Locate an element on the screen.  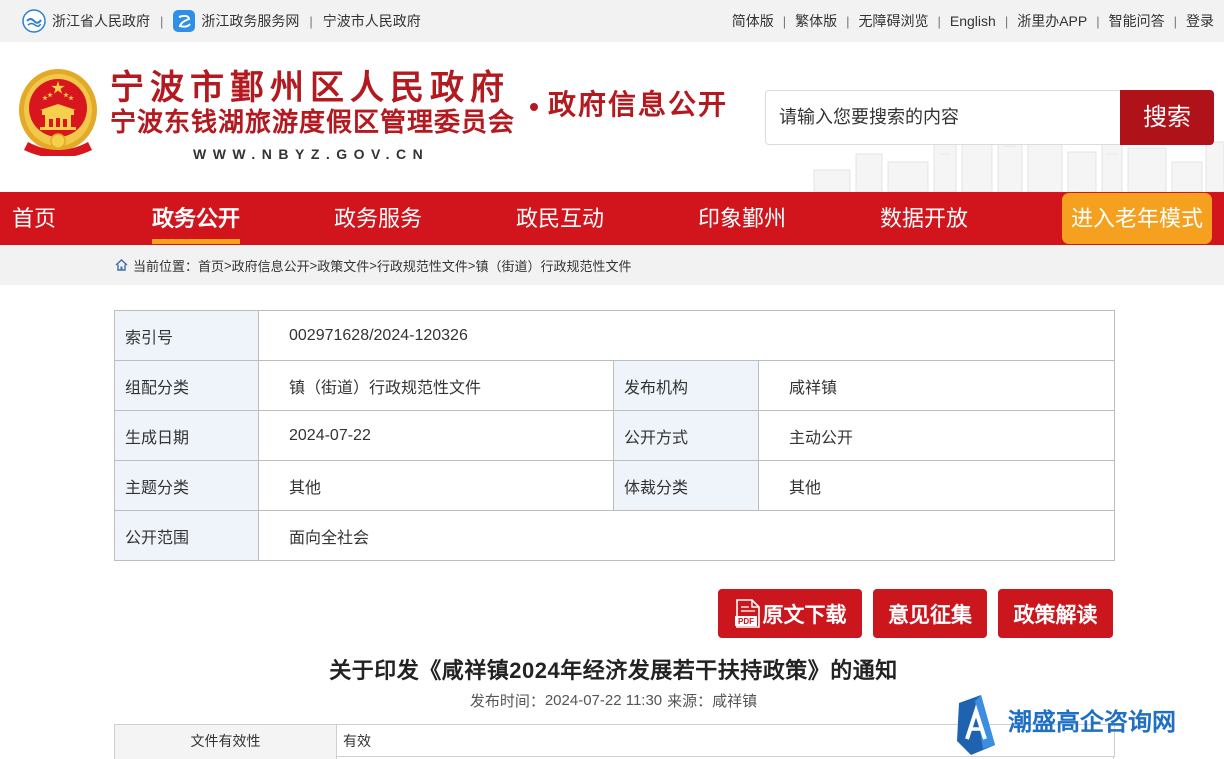
meta-value: 002971628/2024-120326 is located at coordinates (686, 335).